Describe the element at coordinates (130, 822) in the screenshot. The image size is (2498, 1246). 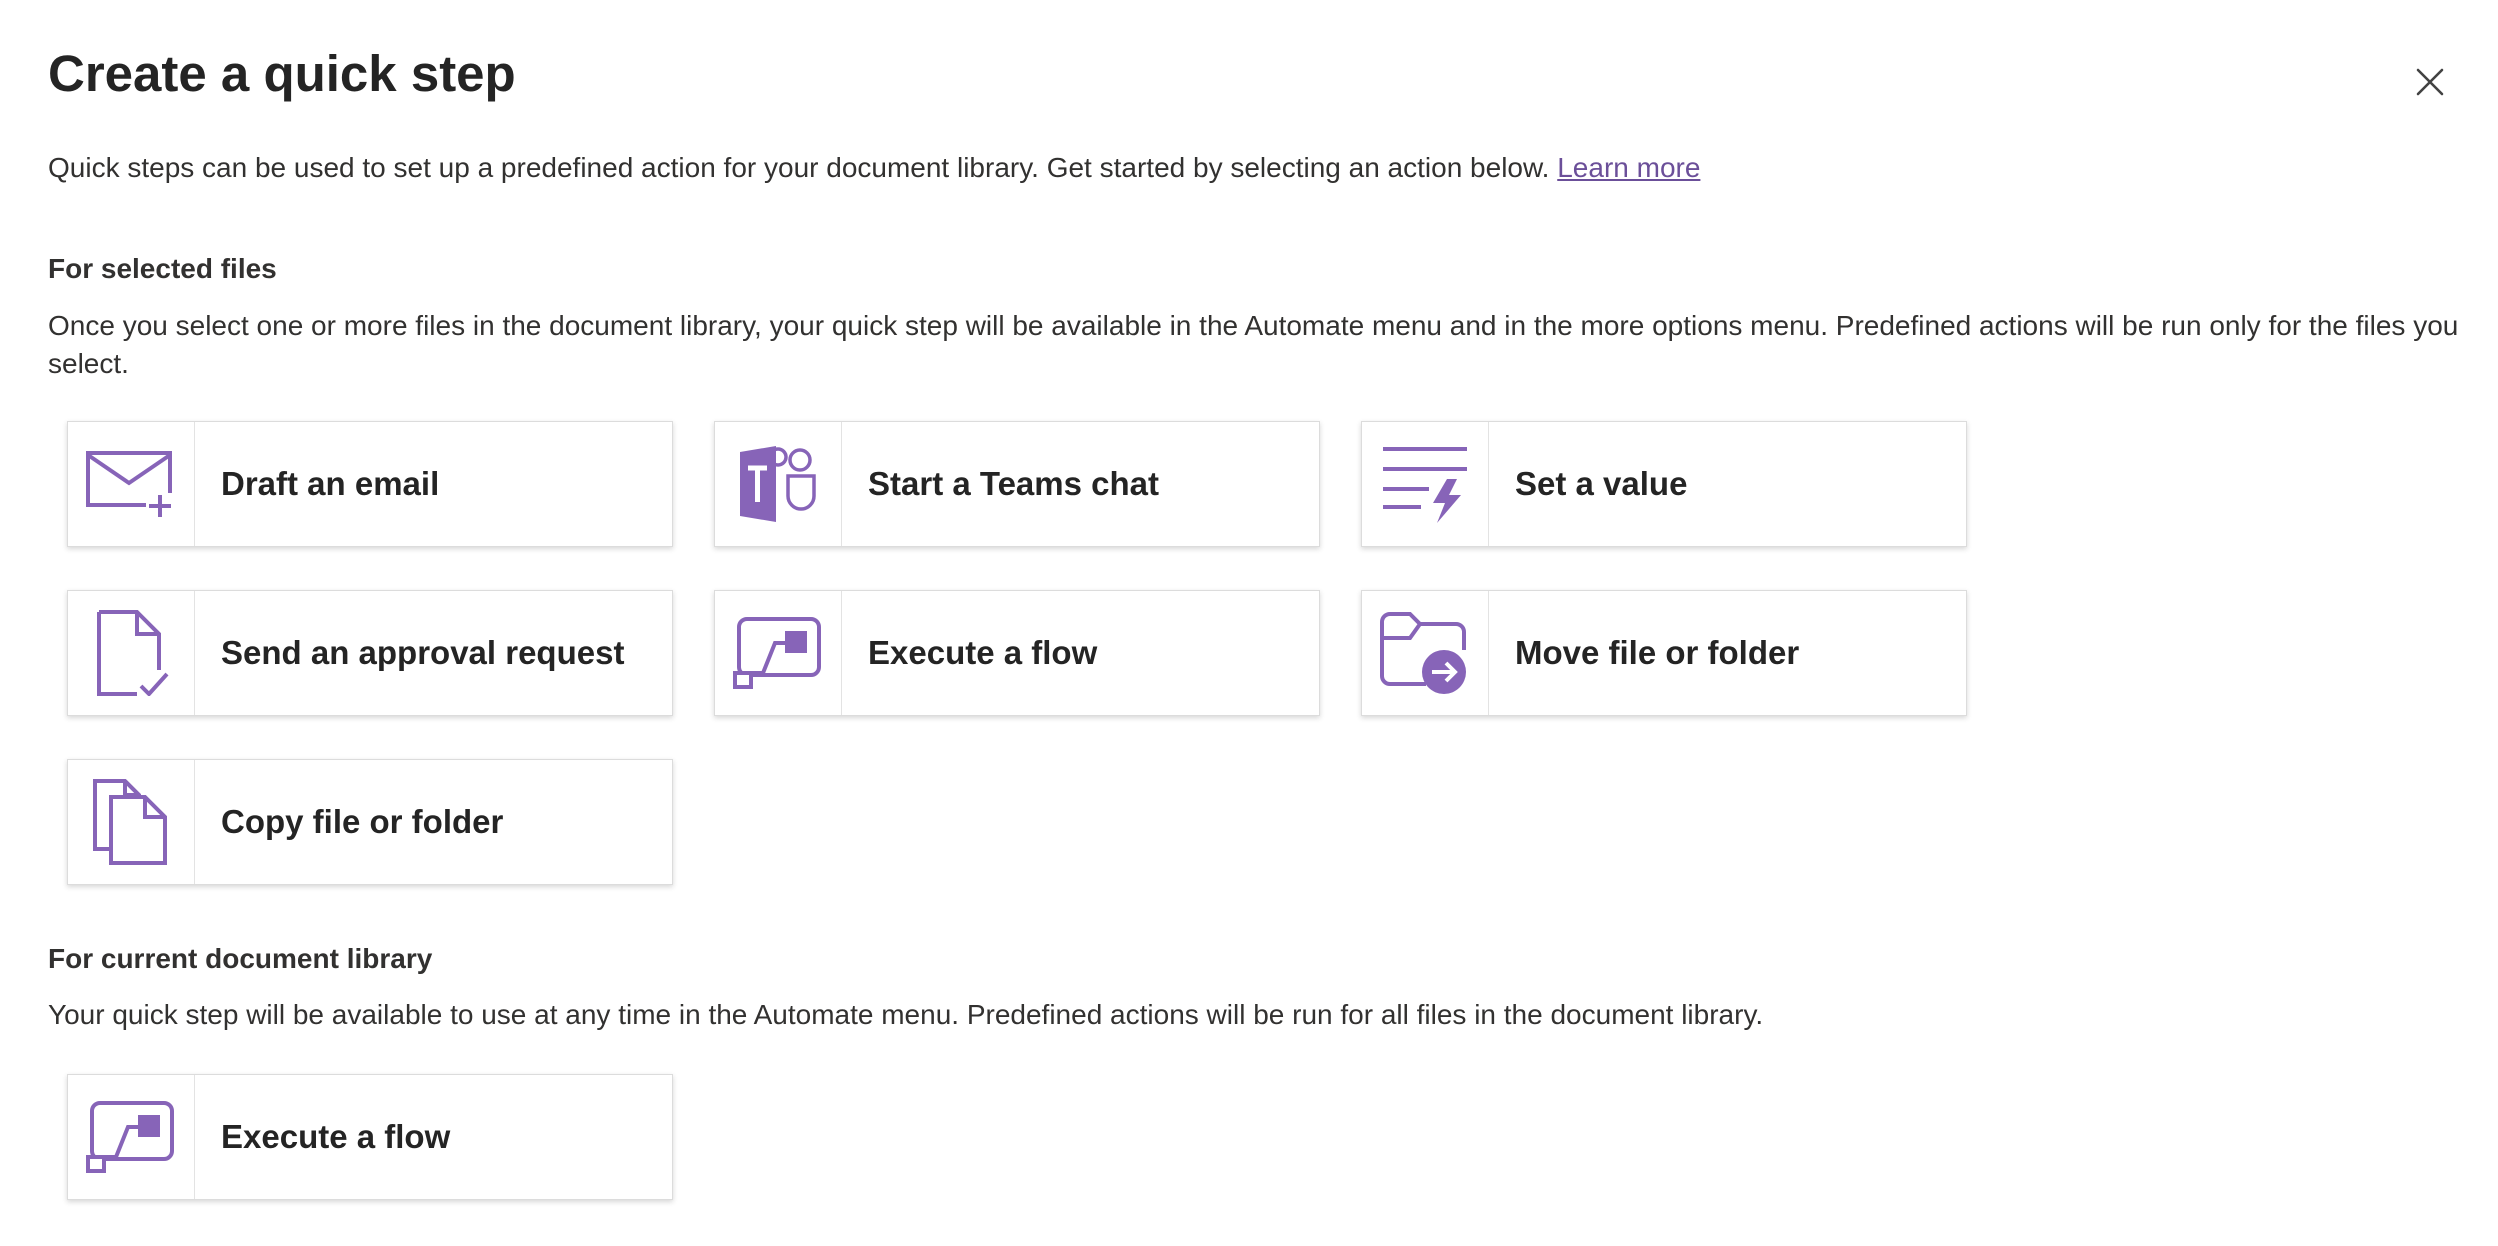
I see `copy-icon` at that location.